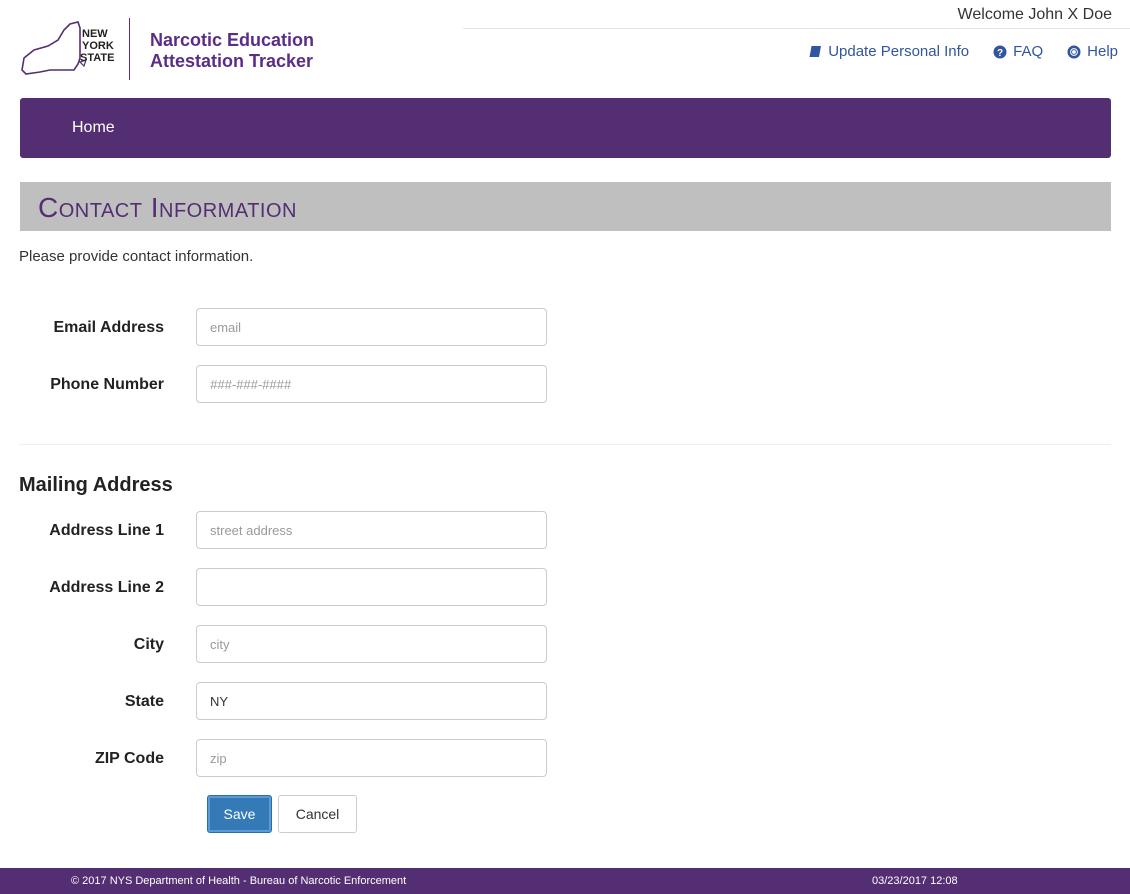 The image size is (1130, 894). Describe the element at coordinates (1102, 51) in the screenshot. I see `help-label: Help` at that location.